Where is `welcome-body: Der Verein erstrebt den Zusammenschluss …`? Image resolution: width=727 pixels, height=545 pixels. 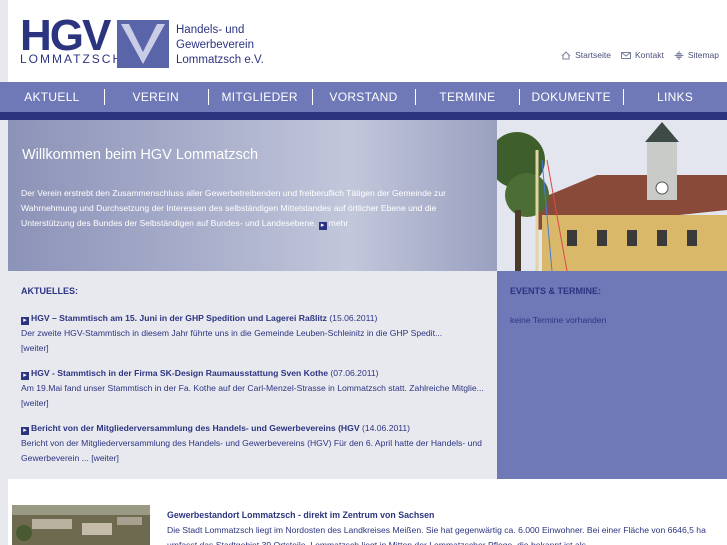
welcome-body: Der Verein erstrebt den Zusammenschluss … is located at coordinates (233, 208).